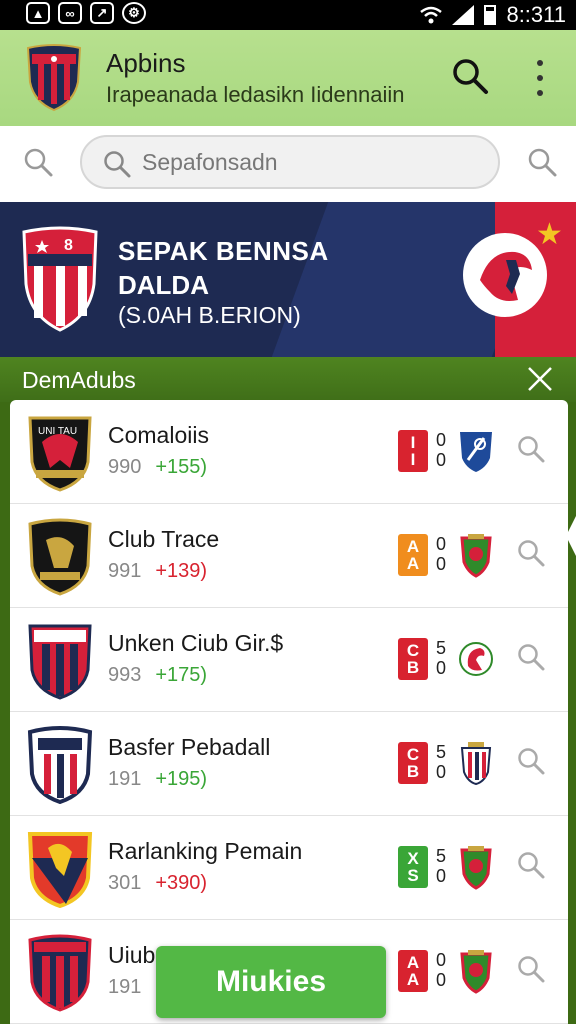 Image resolution: width=576 pixels, height=1024 pixels. I want to click on section-header: DemAdubs, so click(288, 379).